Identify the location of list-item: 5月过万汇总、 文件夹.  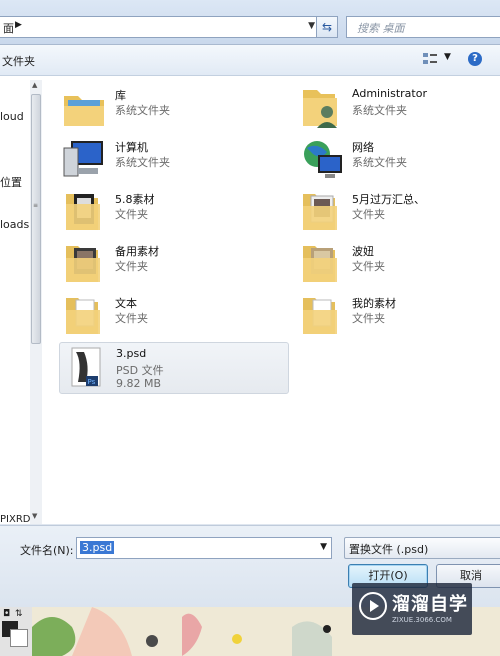
(399, 213).